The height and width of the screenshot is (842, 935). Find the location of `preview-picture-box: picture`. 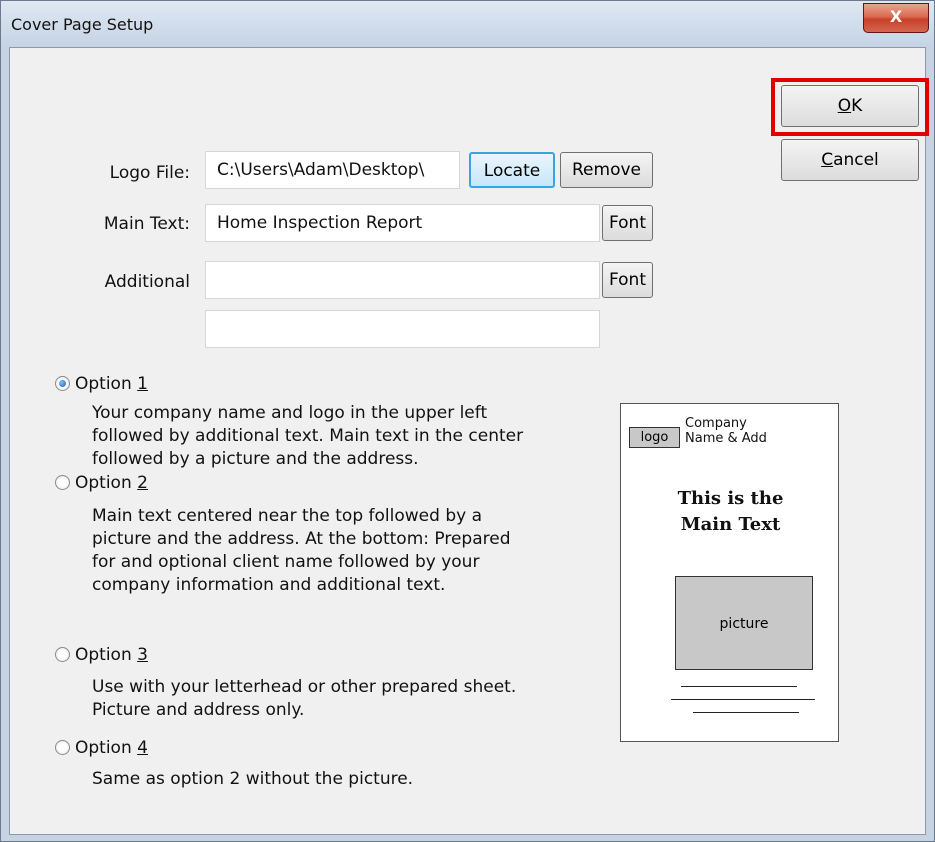

preview-picture-box: picture is located at coordinates (744, 623).